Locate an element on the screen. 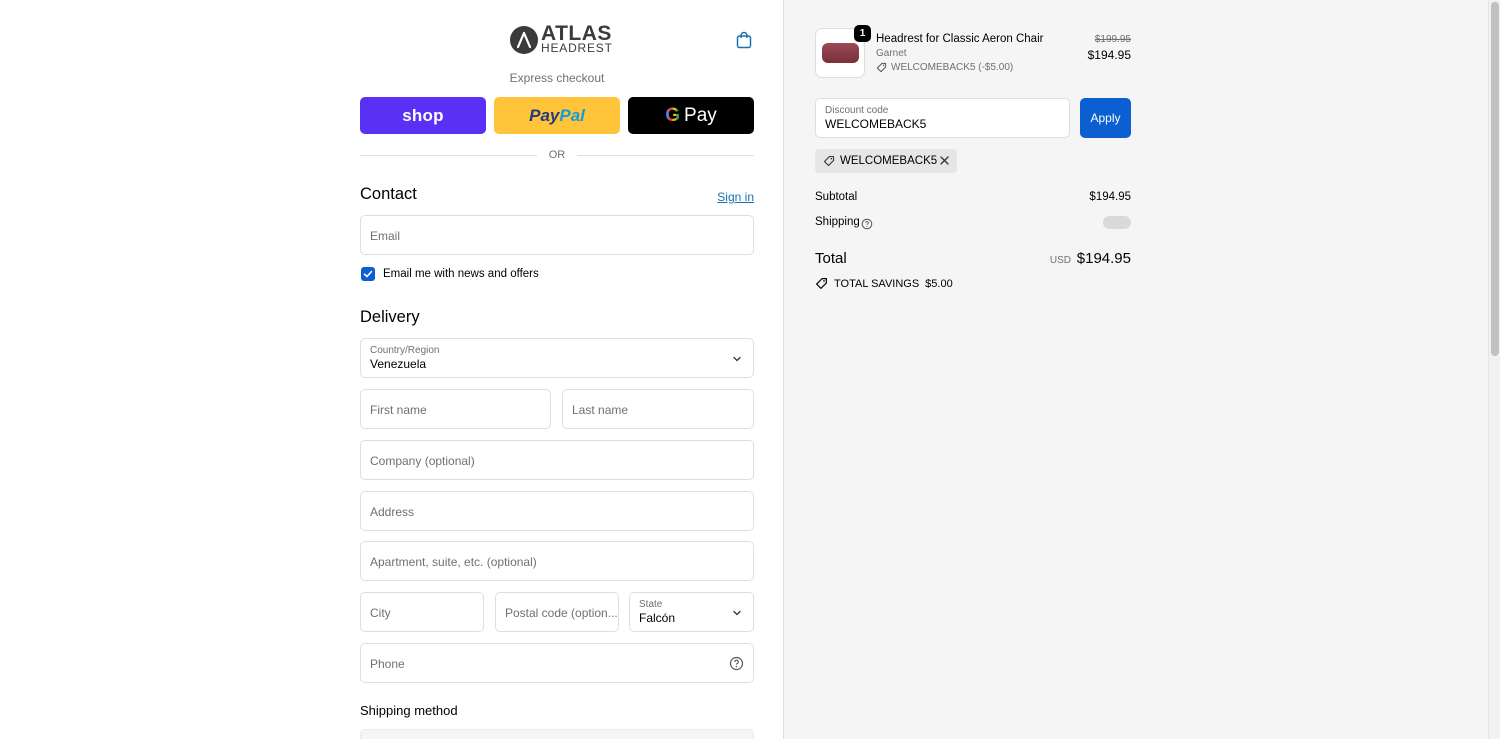 The height and width of the screenshot is (739, 1500). phone-field: Phone is located at coordinates (557, 663).